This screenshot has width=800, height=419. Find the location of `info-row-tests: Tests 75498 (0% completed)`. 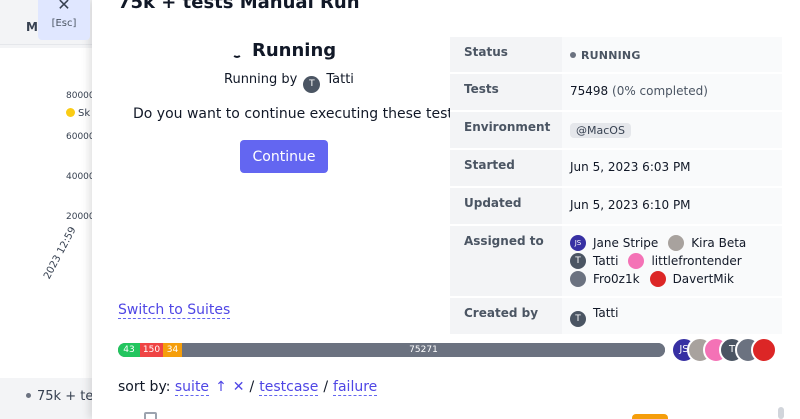

info-row-tests: Tests 75498 (0% completed) is located at coordinates (616, 93).